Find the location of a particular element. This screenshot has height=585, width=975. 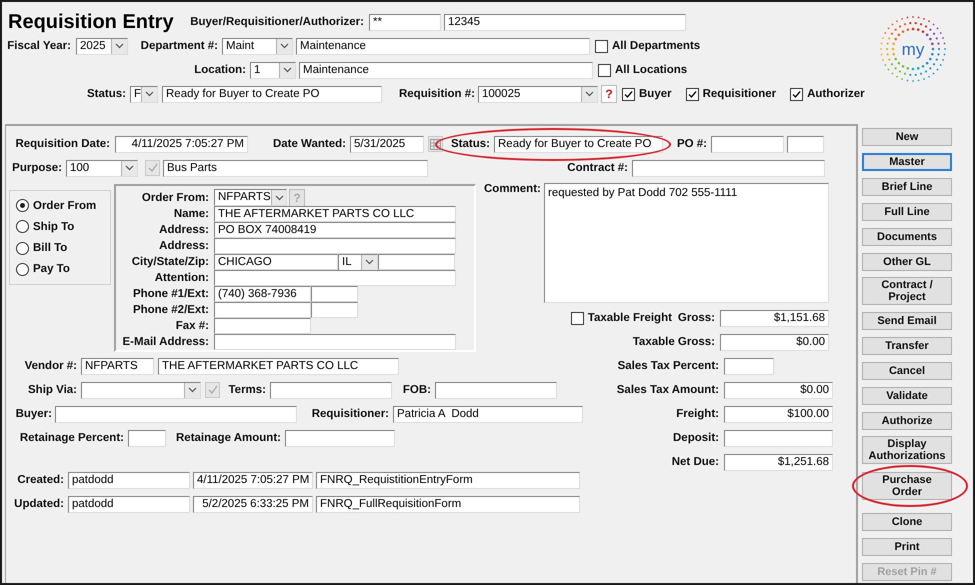

radio-button: Order From is located at coordinates (63, 205).